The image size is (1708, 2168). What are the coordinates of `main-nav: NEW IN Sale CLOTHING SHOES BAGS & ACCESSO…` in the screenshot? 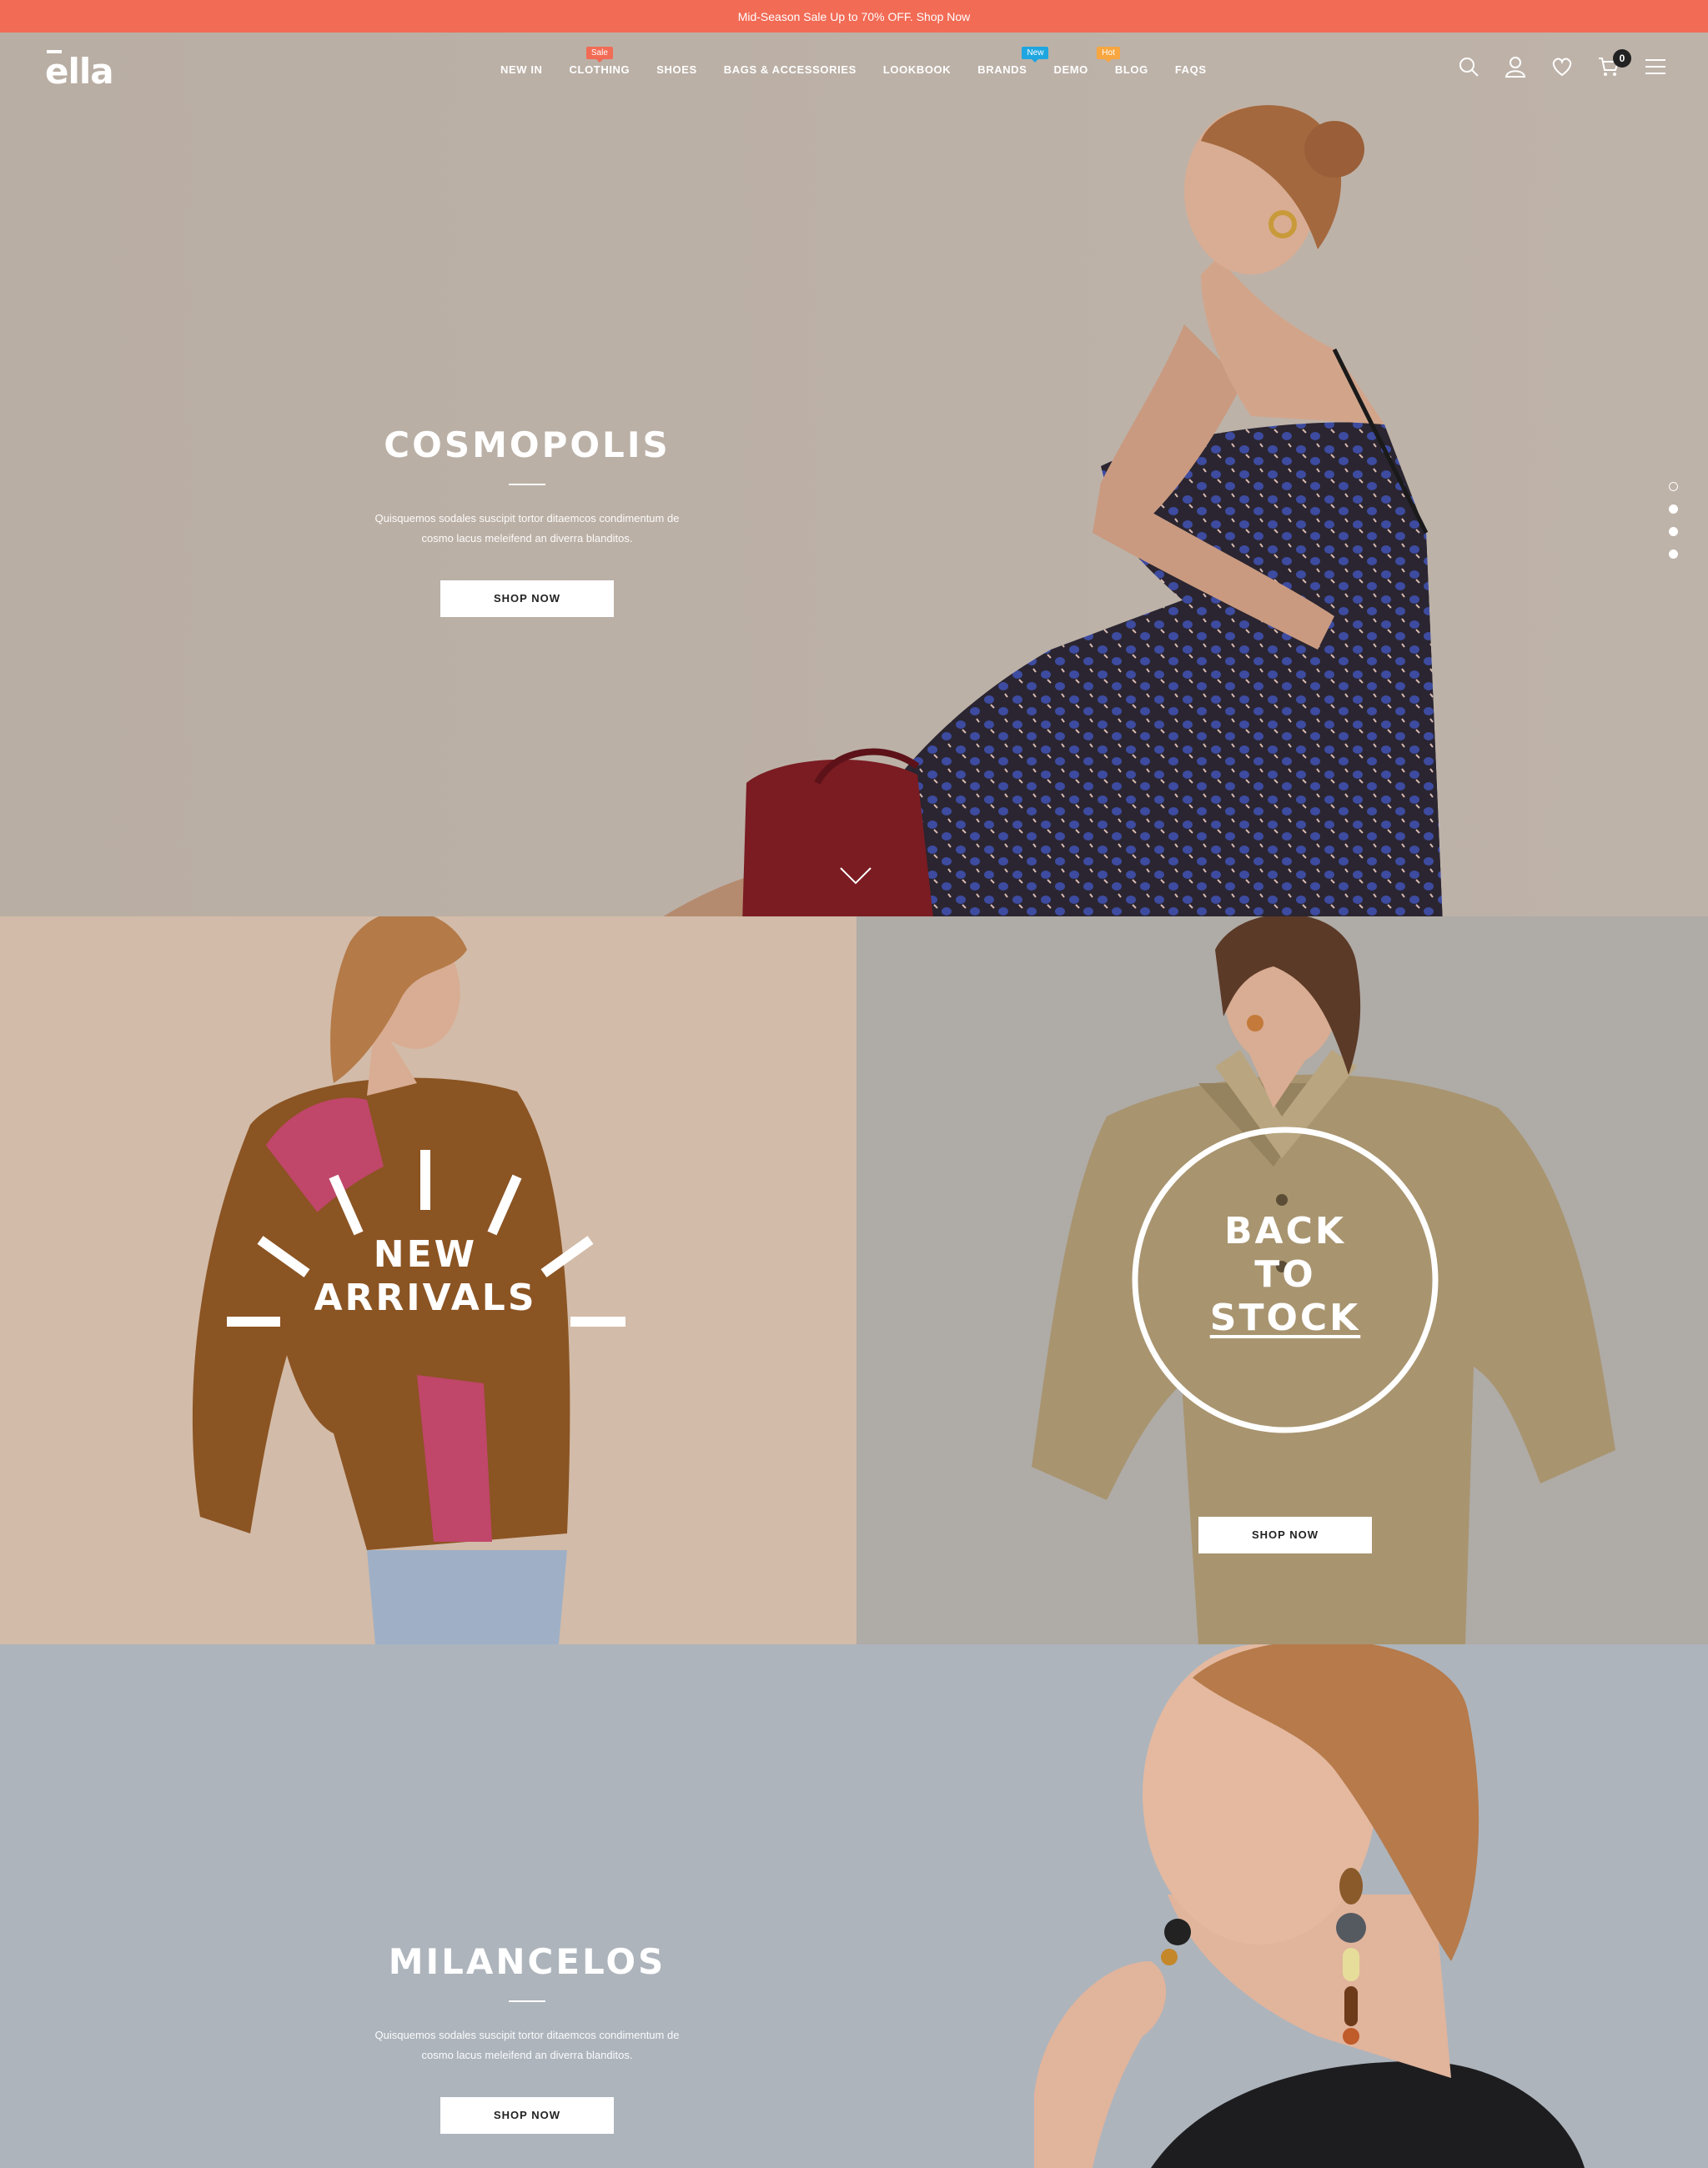 It's located at (867, 61).